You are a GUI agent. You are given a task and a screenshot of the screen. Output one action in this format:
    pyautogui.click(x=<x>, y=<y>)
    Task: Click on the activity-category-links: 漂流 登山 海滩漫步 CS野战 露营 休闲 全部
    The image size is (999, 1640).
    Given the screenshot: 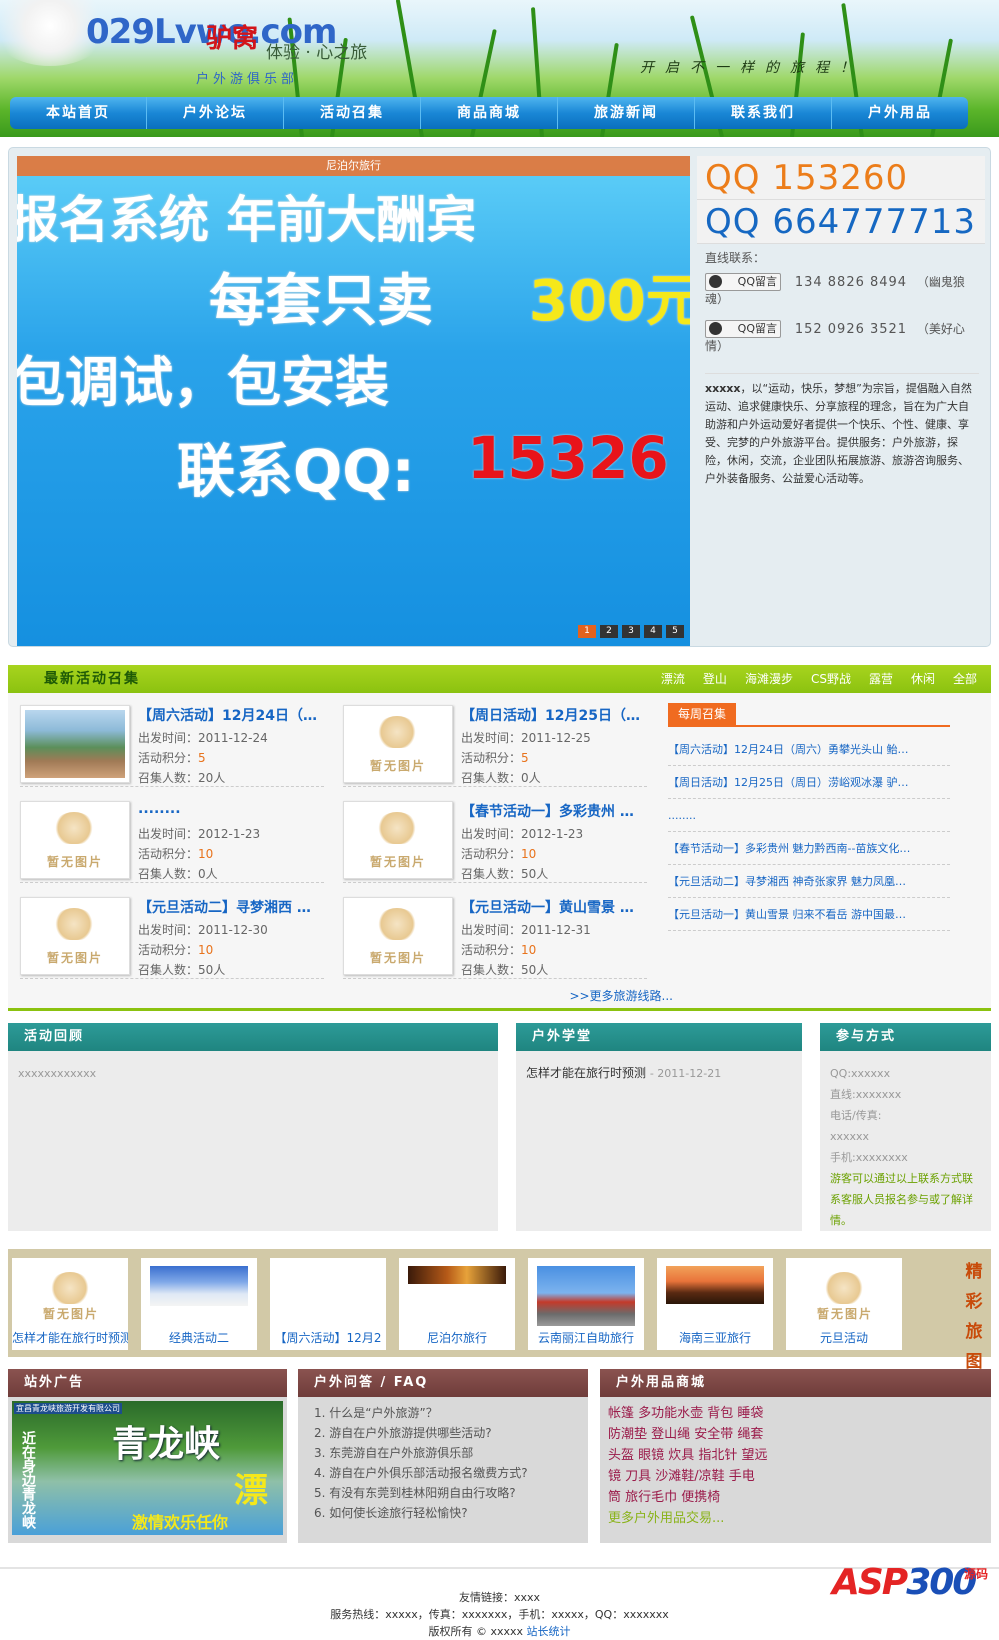 What is the action you would take?
    pyautogui.click(x=819, y=679)
    